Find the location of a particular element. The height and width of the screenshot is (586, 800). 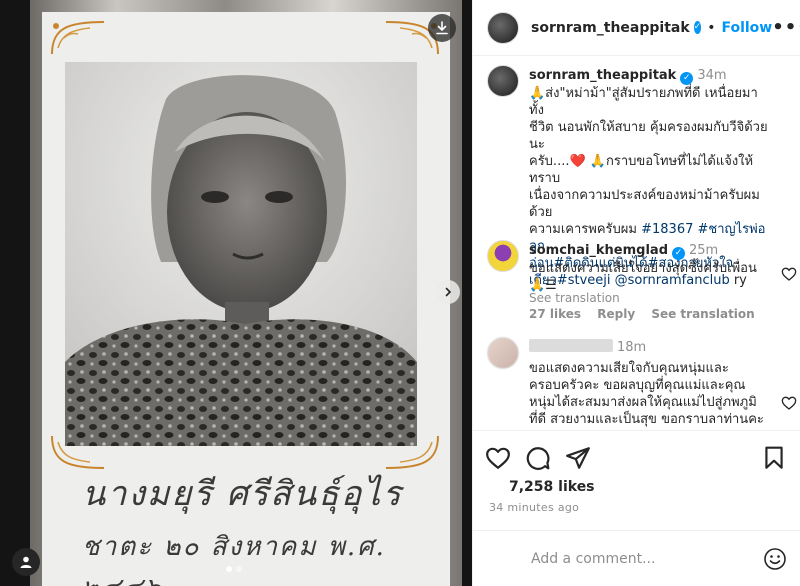

share-icon is located at coordinates (578, 458).